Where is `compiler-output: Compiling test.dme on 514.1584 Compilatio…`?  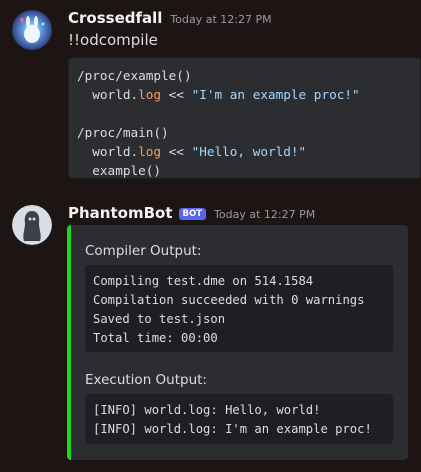
compiler-output: Compiling test.dme on 514.1584 Compilatio… is located at coordinates (239, 310).